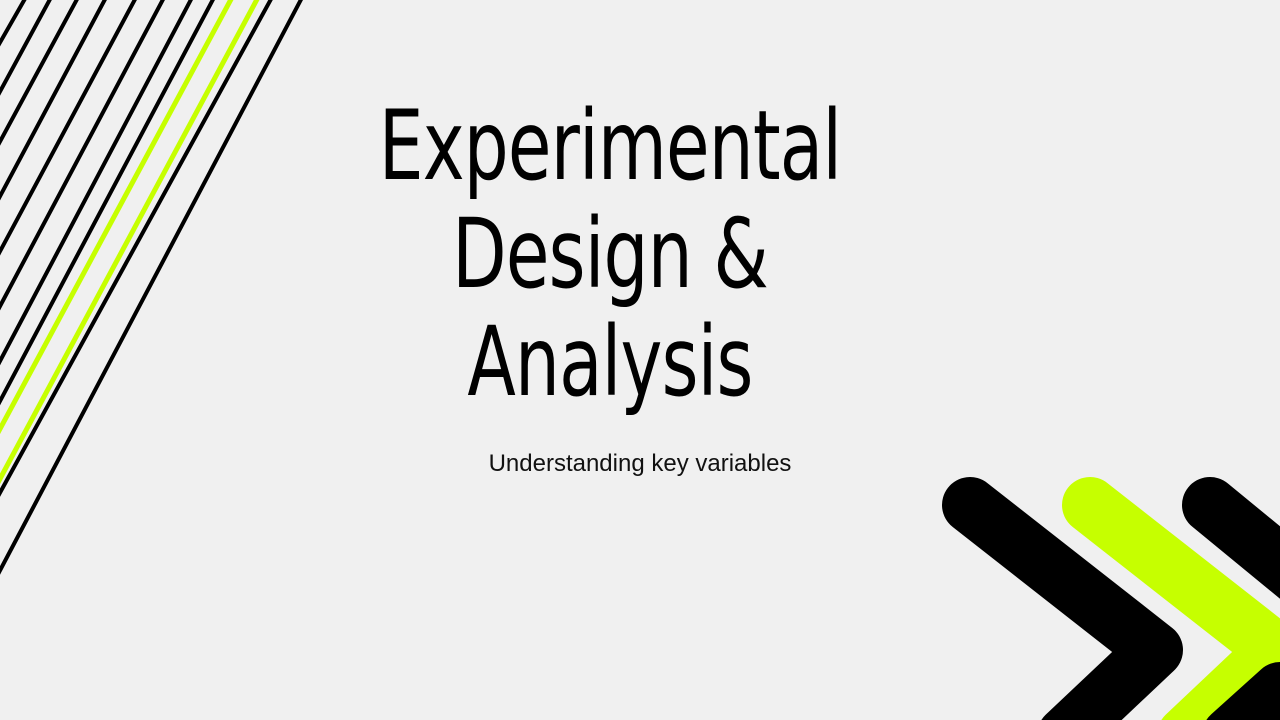  What do you see at coordinates (1243, 691) in the screenshot?
I see `chevron-black-partial-tail` at bounding box center [1243, 691].